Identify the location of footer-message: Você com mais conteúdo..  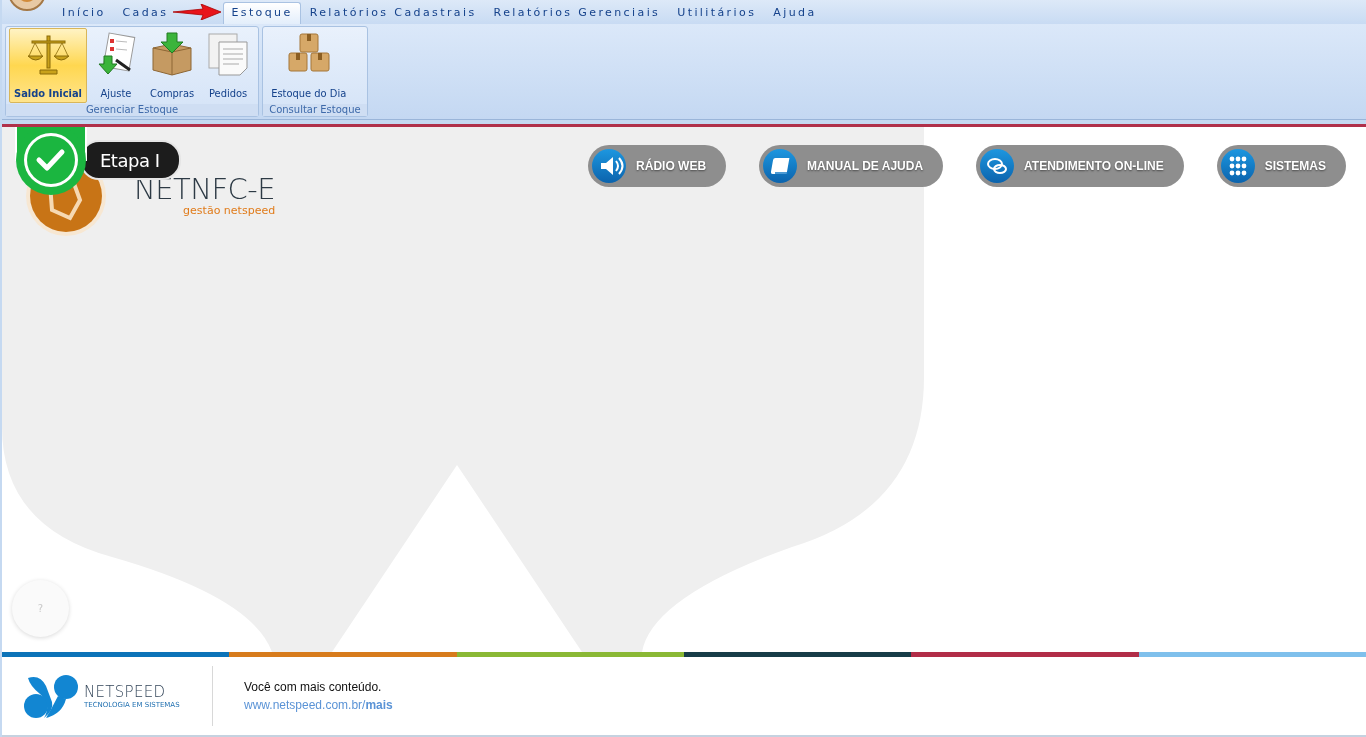
(313, 686).